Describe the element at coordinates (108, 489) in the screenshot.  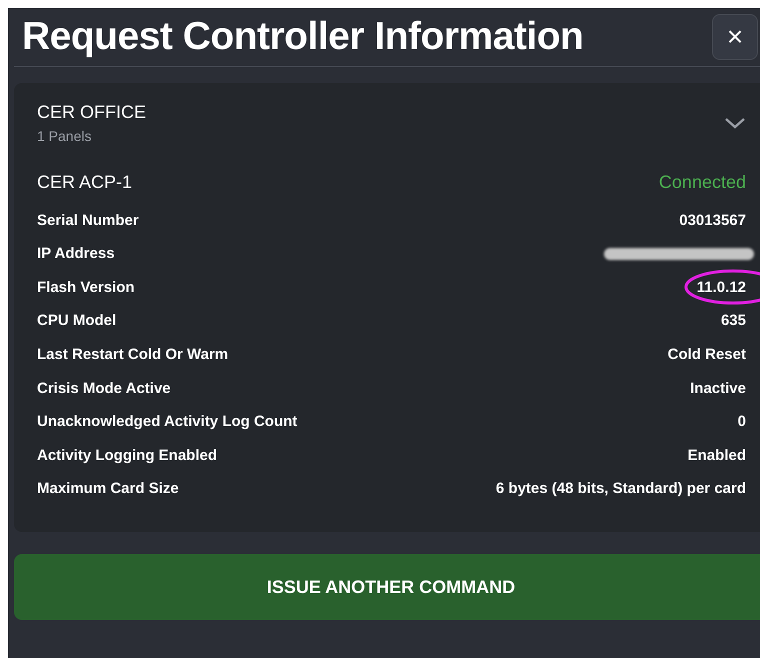
I see `detail-label: Maximum Card Size` at that location.